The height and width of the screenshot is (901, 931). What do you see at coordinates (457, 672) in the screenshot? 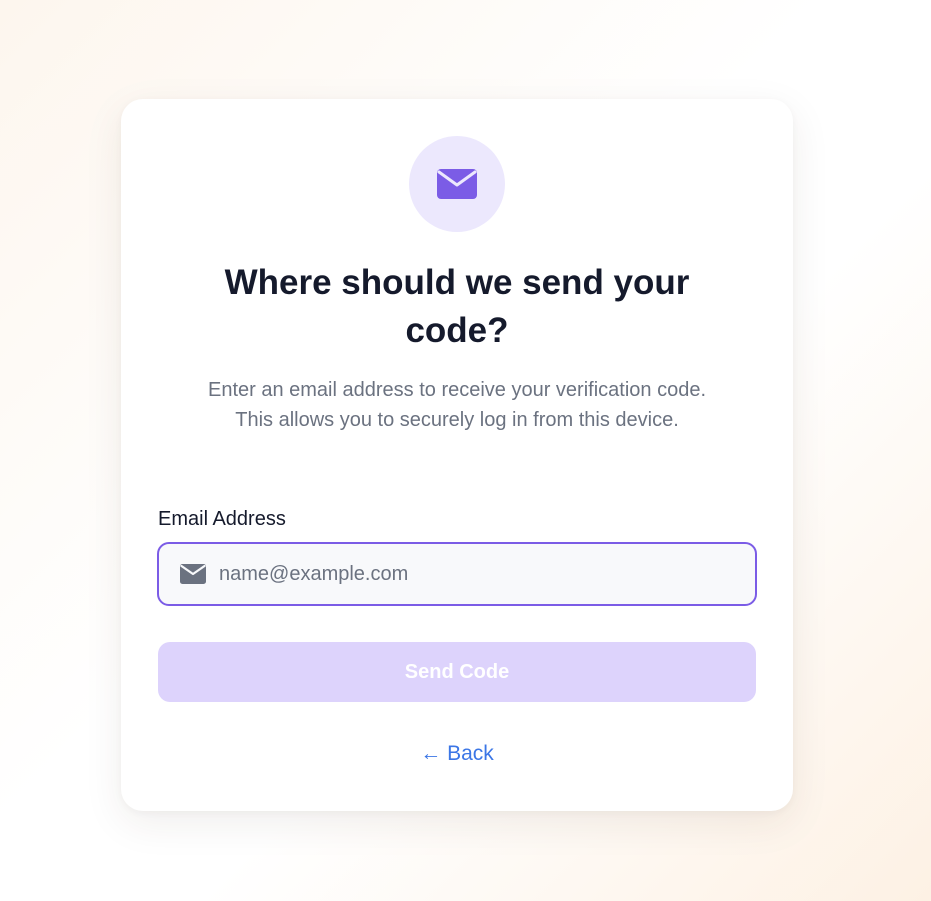
I see `send-code-button: Send Code` at bounding box center [457, 672].